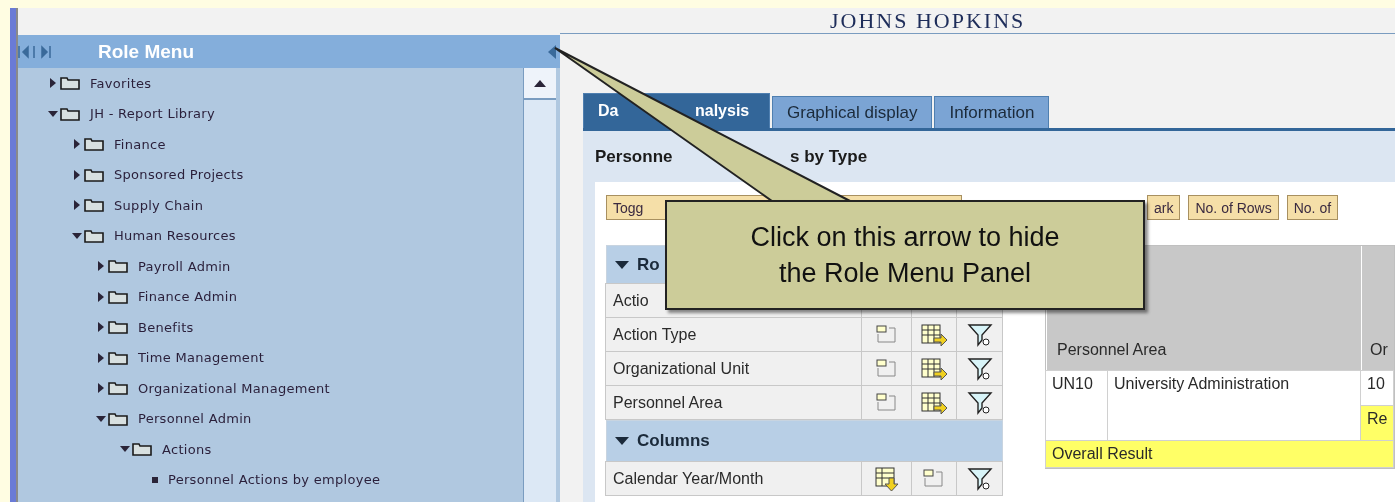 Image resolution: width=1395 pixels, height=502 pixels. I want to click on tab: Information, so click(992, 112).